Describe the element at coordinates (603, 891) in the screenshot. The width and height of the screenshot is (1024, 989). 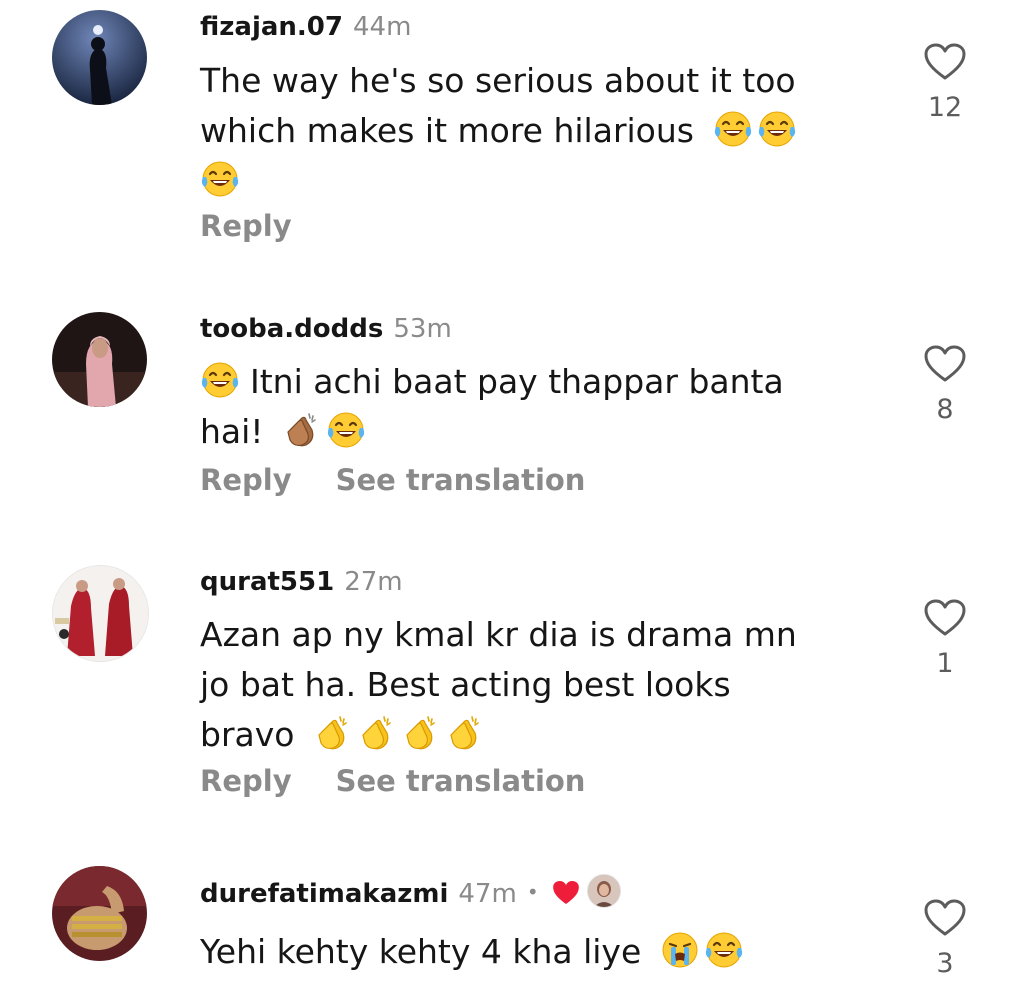
I see `creator-avatar` at that location.